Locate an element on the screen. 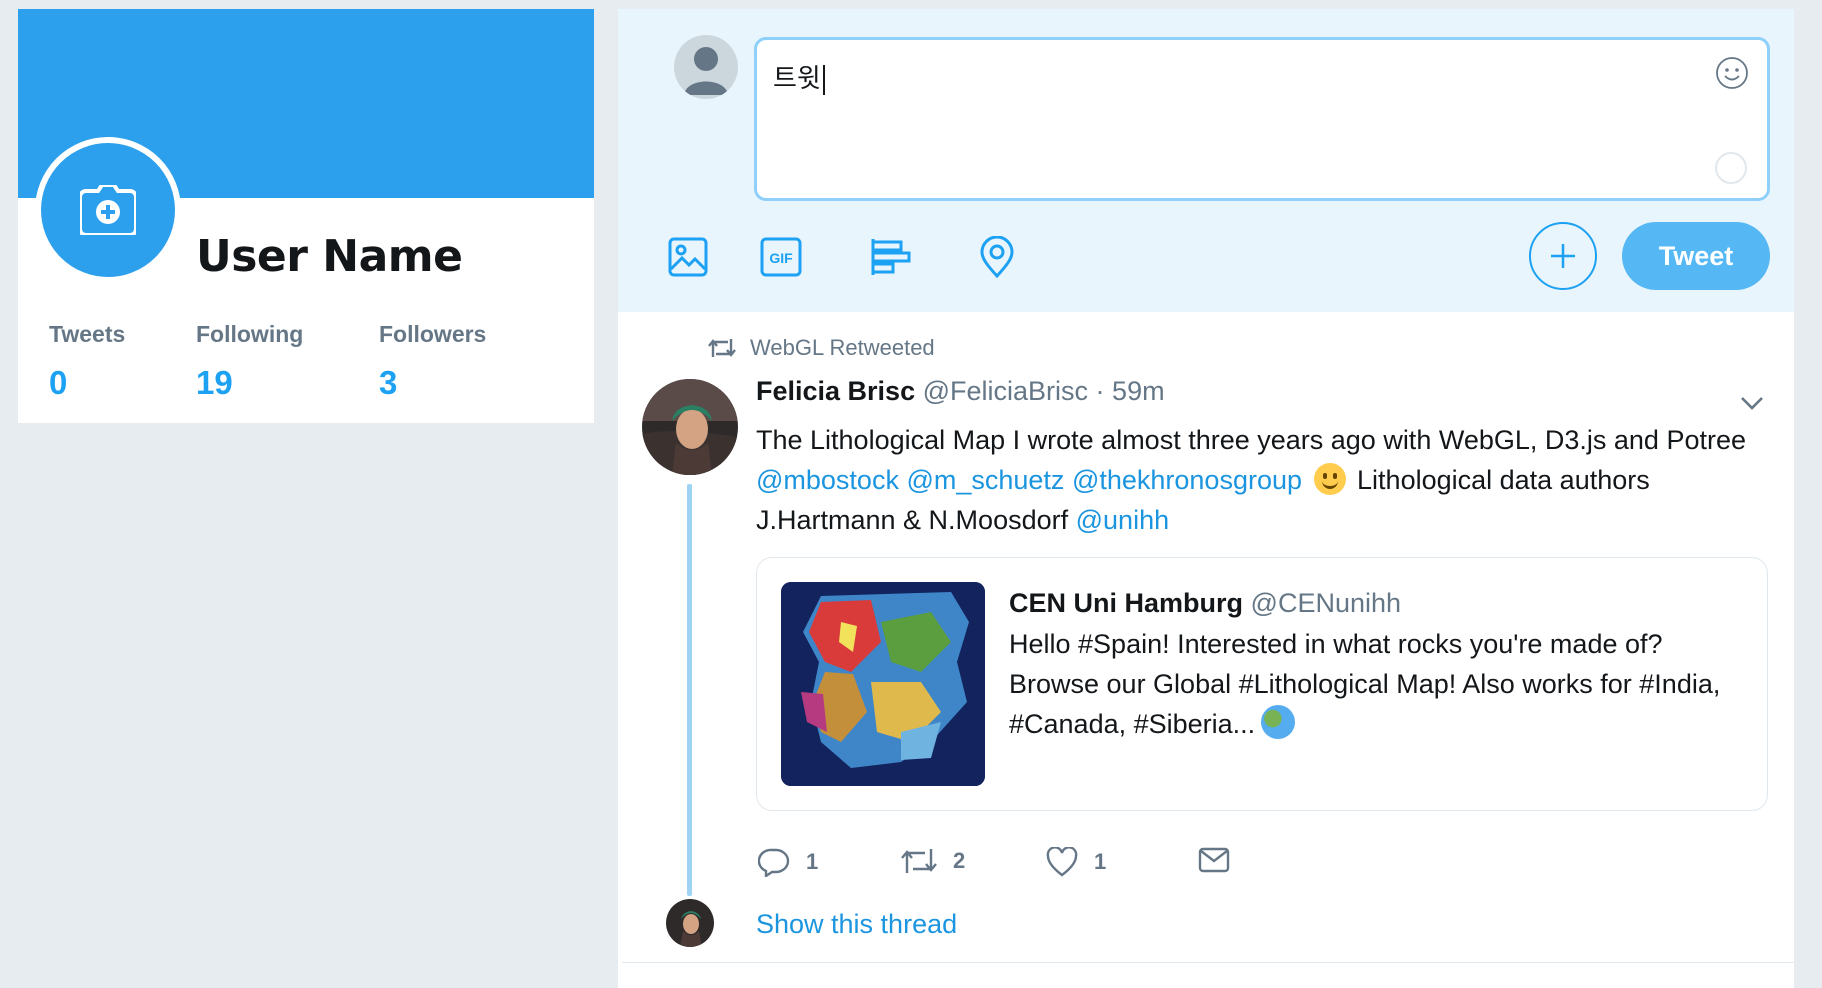  add-location-button is located at coordinates (997, 257).